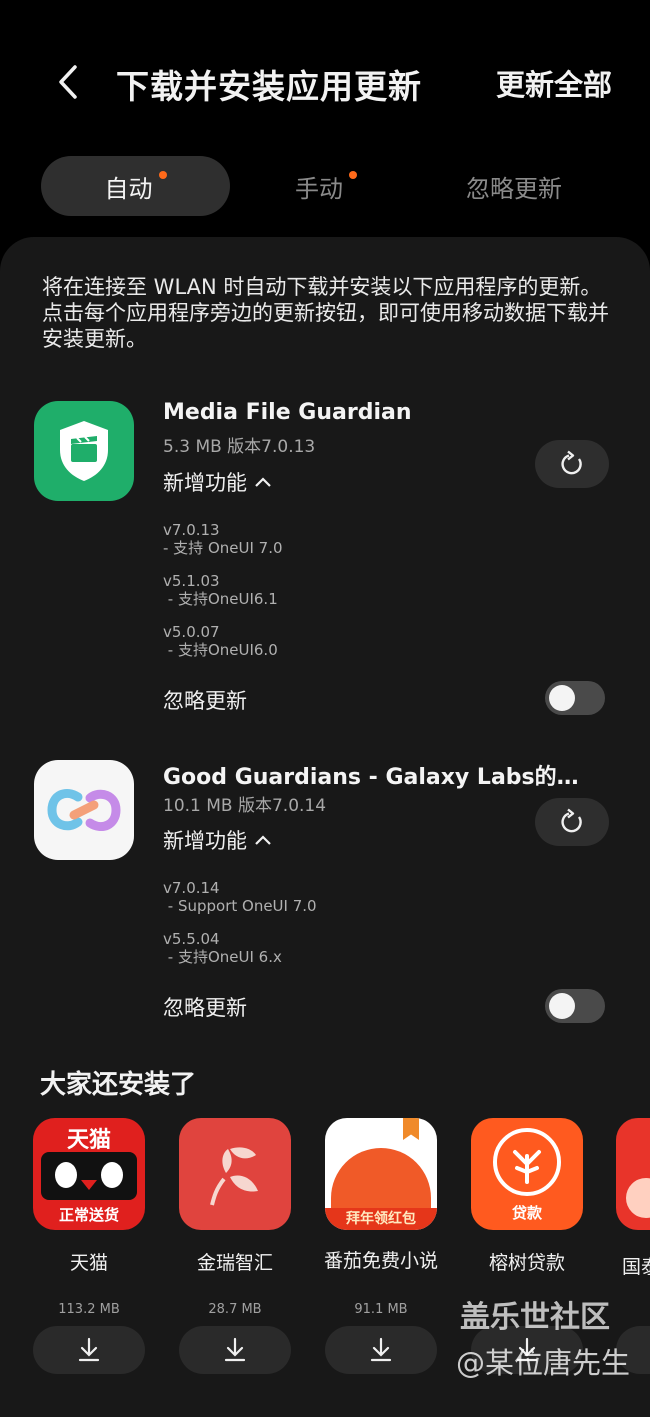 The image size is (650, 1417). Describe the element at coordinates (88, 1263) in the screenshot. I see `rec-app-name: 天猫` at that location.